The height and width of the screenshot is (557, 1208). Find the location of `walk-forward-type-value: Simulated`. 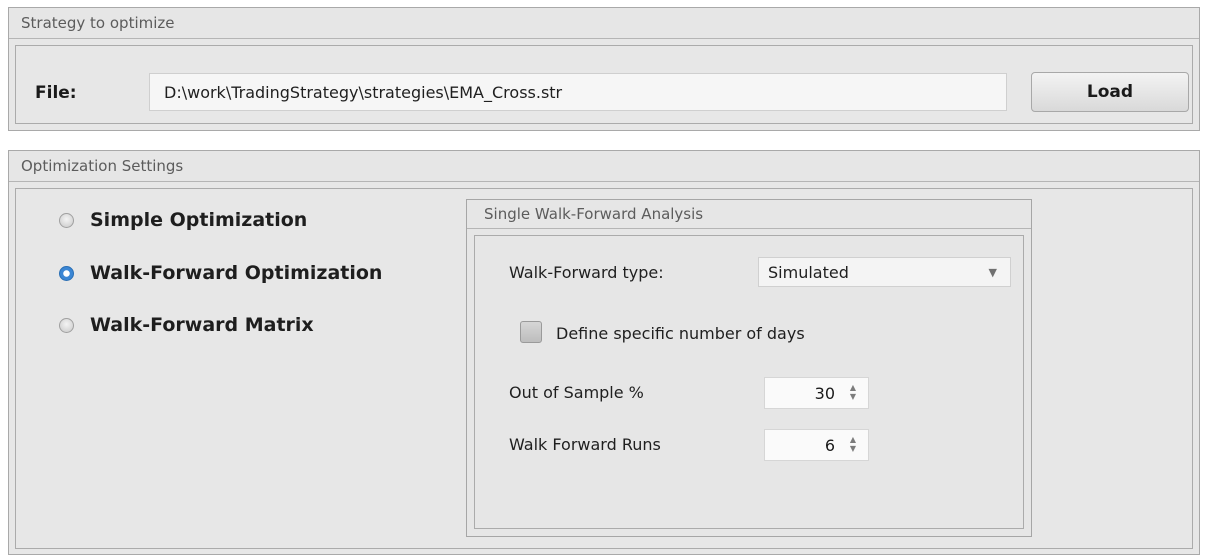

walk-forward-type-value: Simulated is located at coordinates (808, 272).